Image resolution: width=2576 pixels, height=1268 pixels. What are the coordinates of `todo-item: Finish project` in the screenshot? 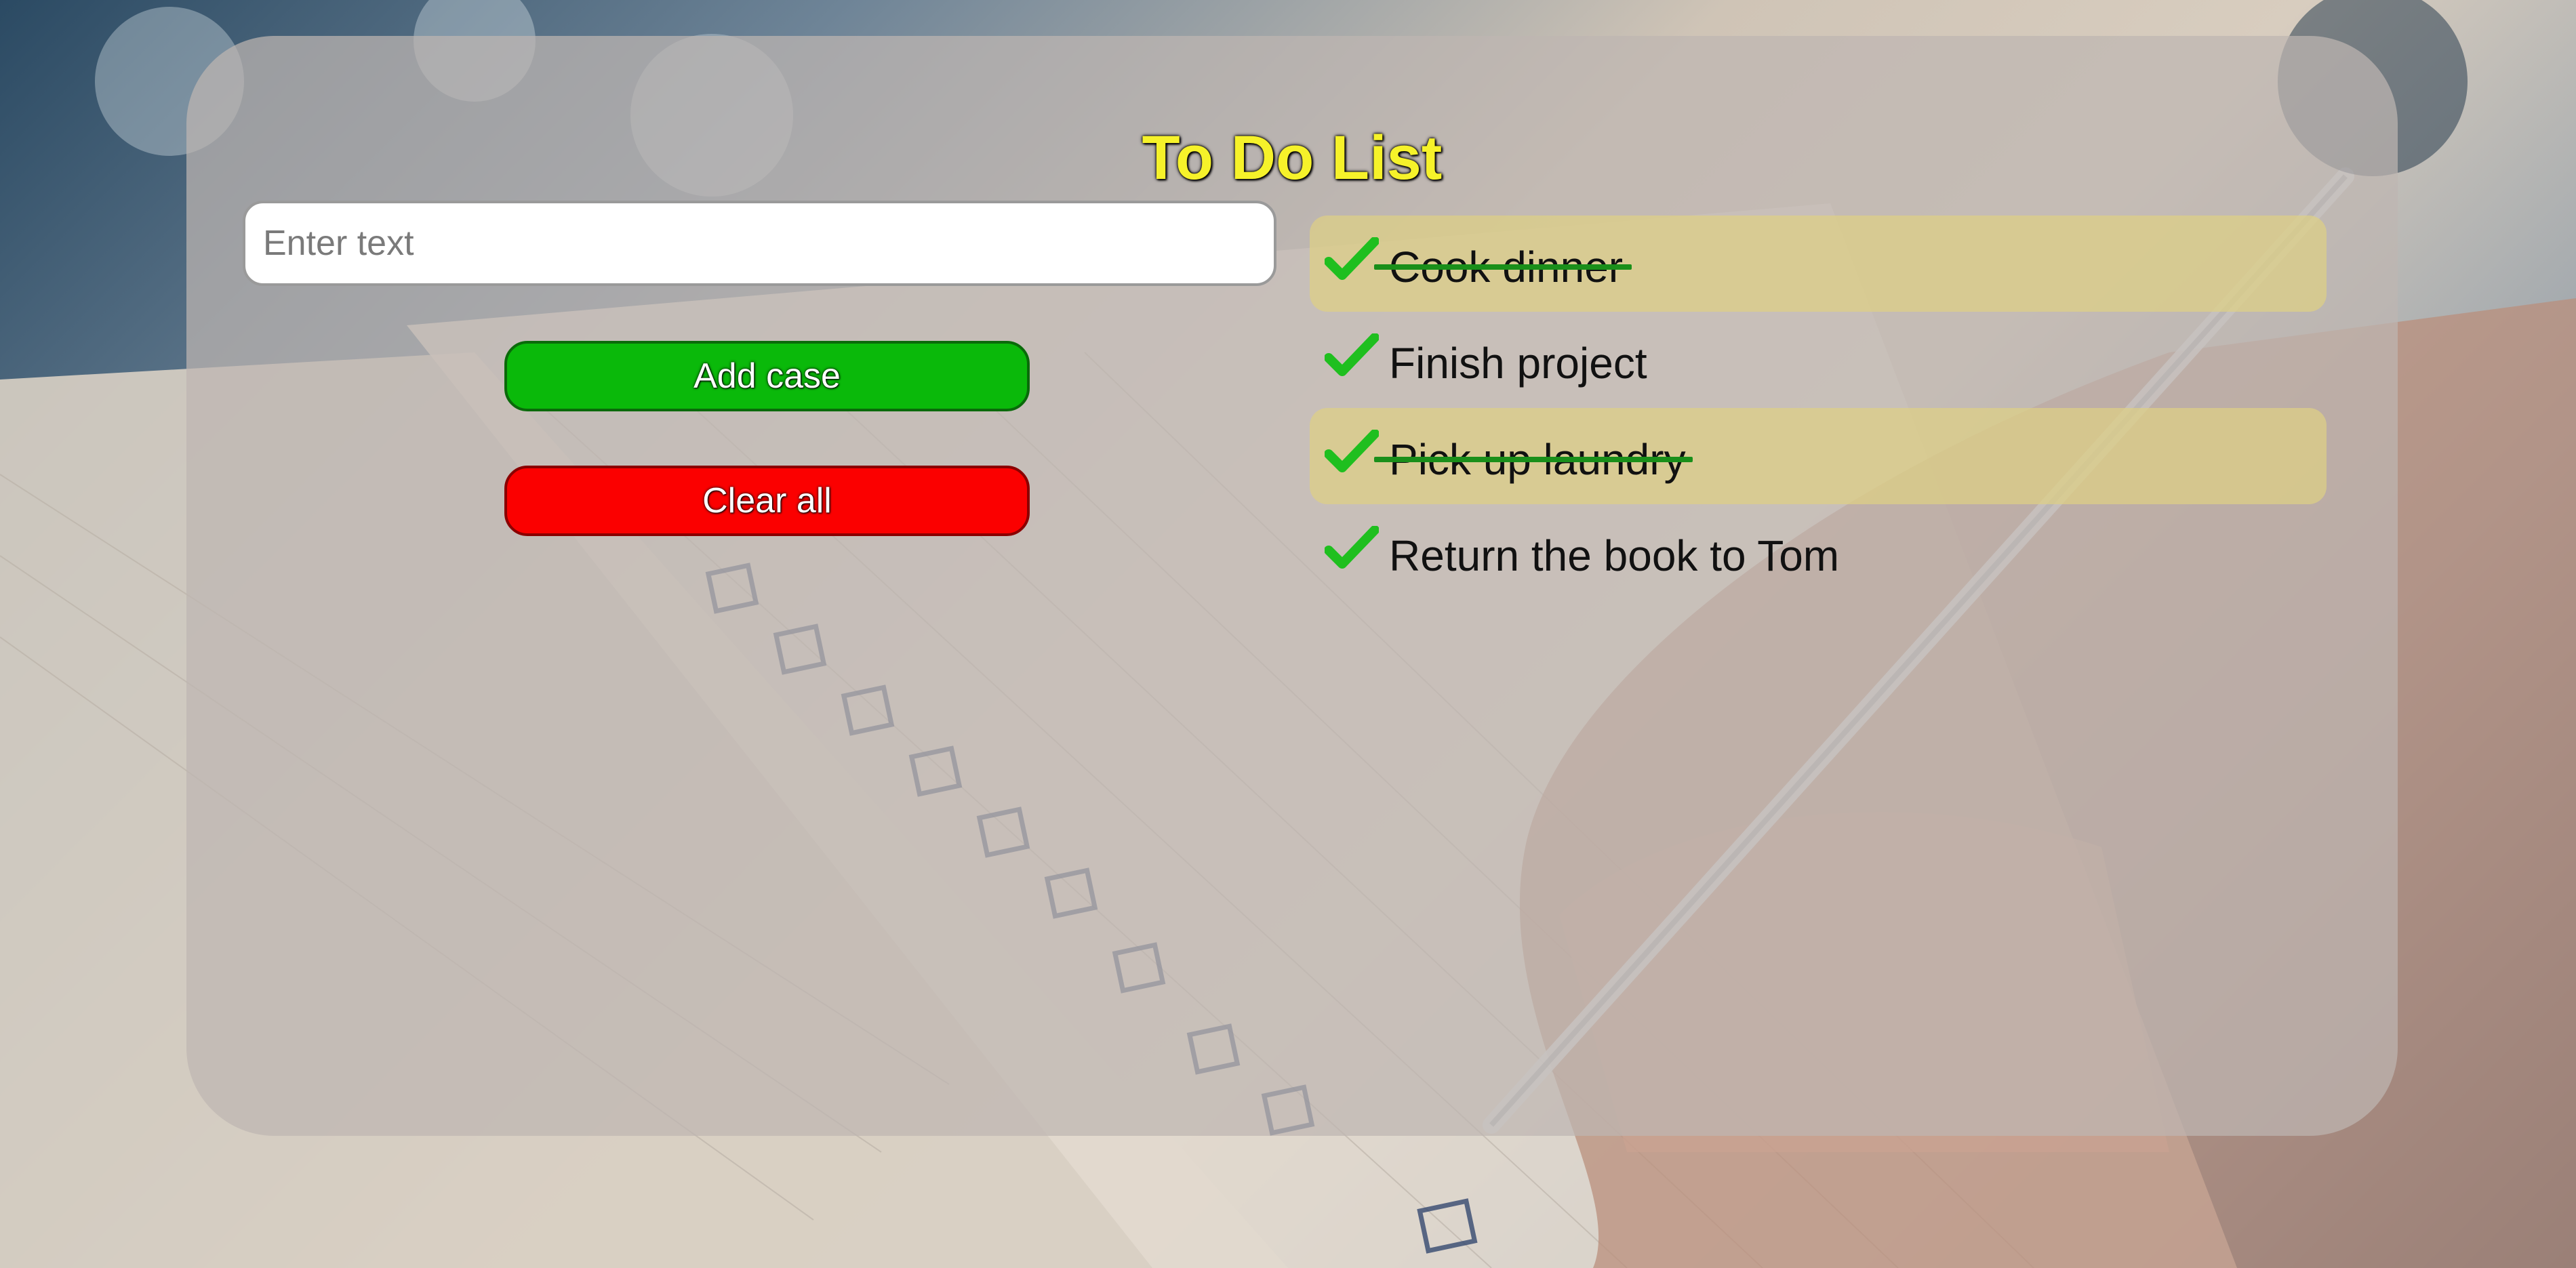 It's located at (1818, 360).